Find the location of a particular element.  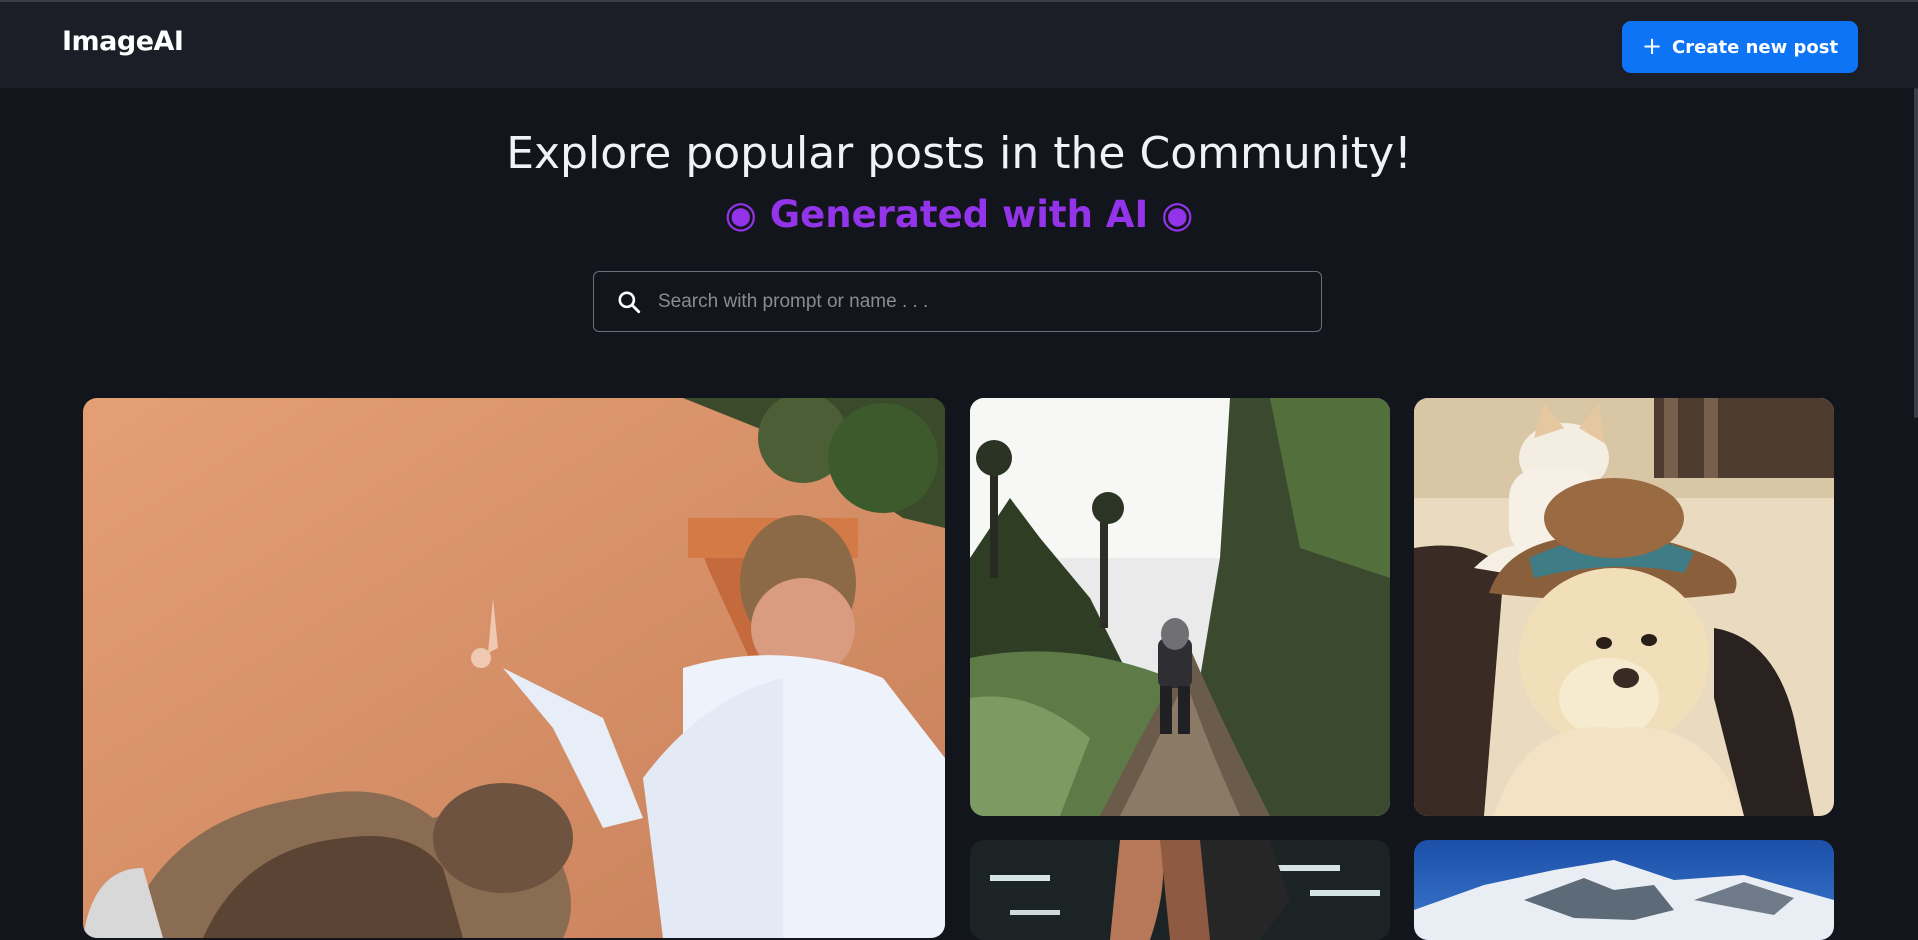

search-bar is located at coordinates (957, 301).